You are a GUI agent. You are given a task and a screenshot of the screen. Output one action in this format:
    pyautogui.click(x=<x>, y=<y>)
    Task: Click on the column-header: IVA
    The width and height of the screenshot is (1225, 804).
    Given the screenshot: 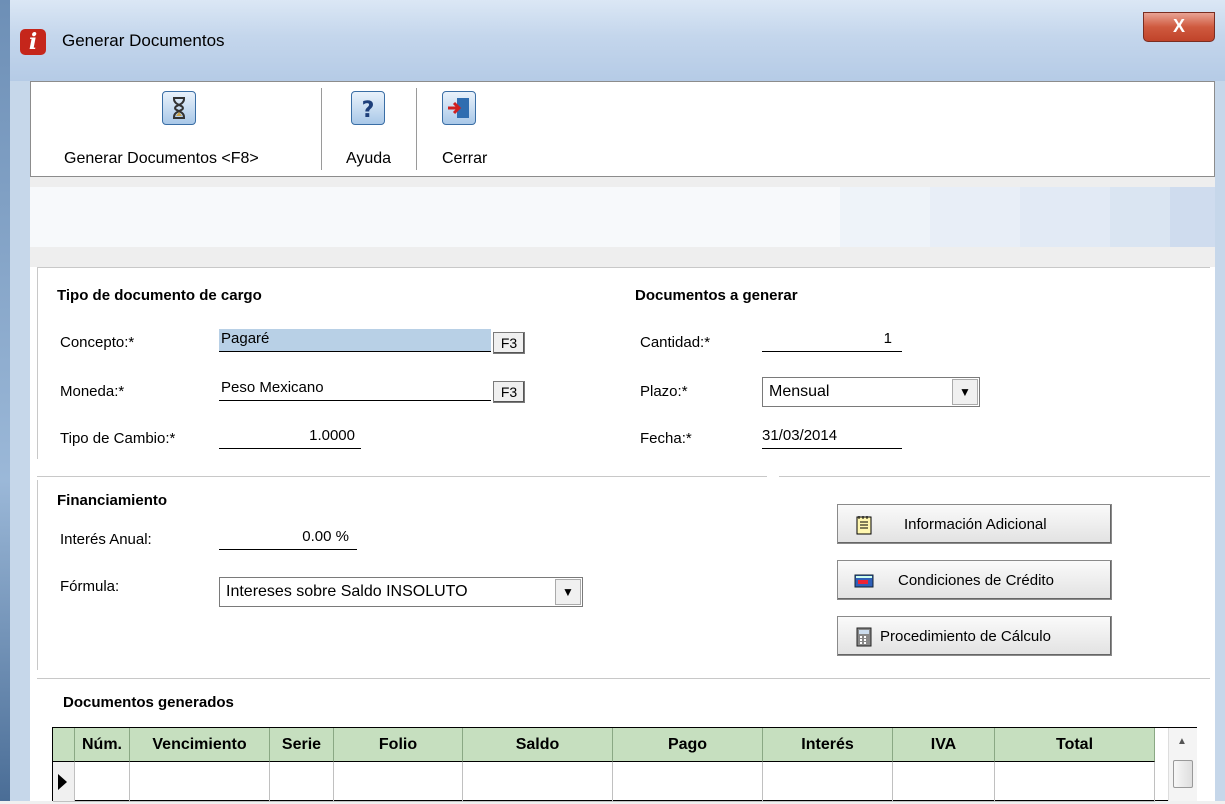 What is the action you would take?
    pyautogui.click(x=944, y=745)
    